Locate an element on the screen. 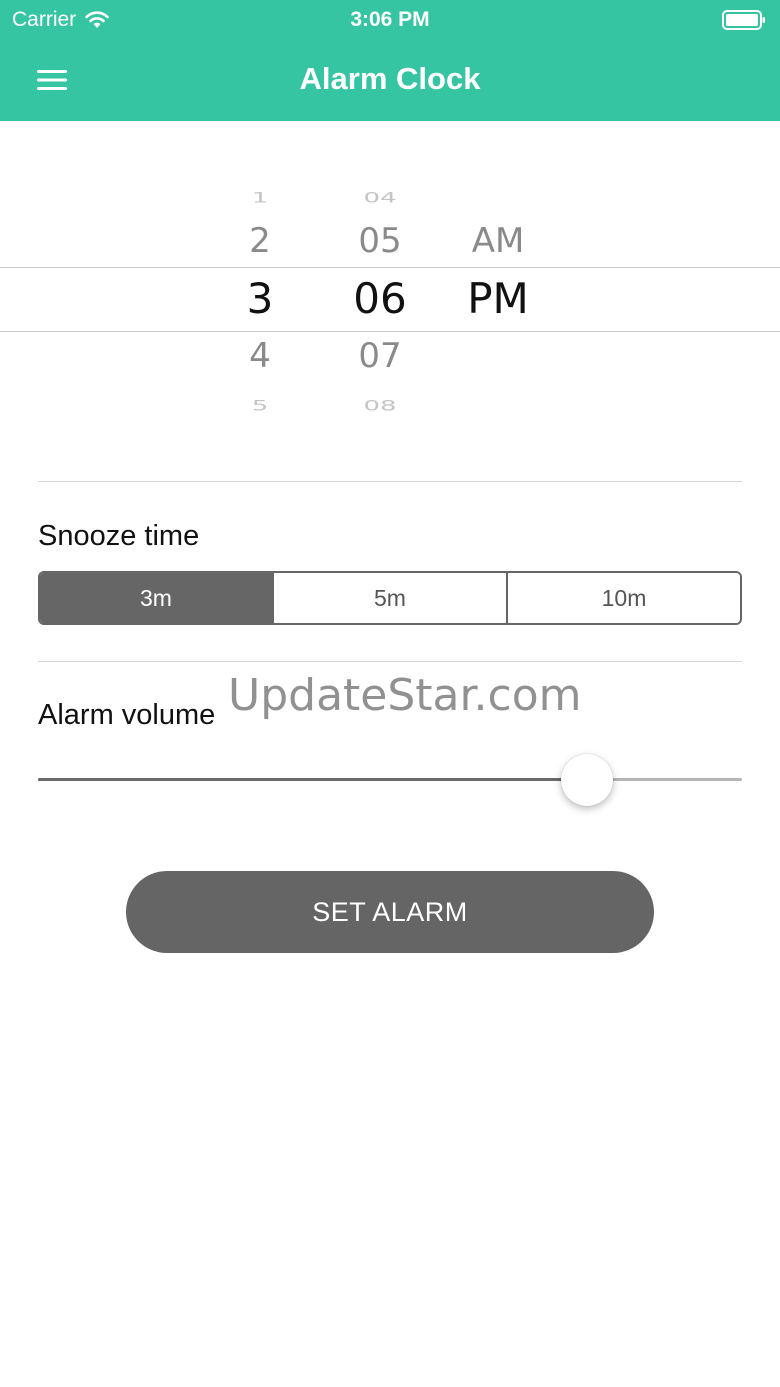 The width and height of the screenshot is (780, 1387). volume-label: Alarm volume is located at coordinates (127, 715).